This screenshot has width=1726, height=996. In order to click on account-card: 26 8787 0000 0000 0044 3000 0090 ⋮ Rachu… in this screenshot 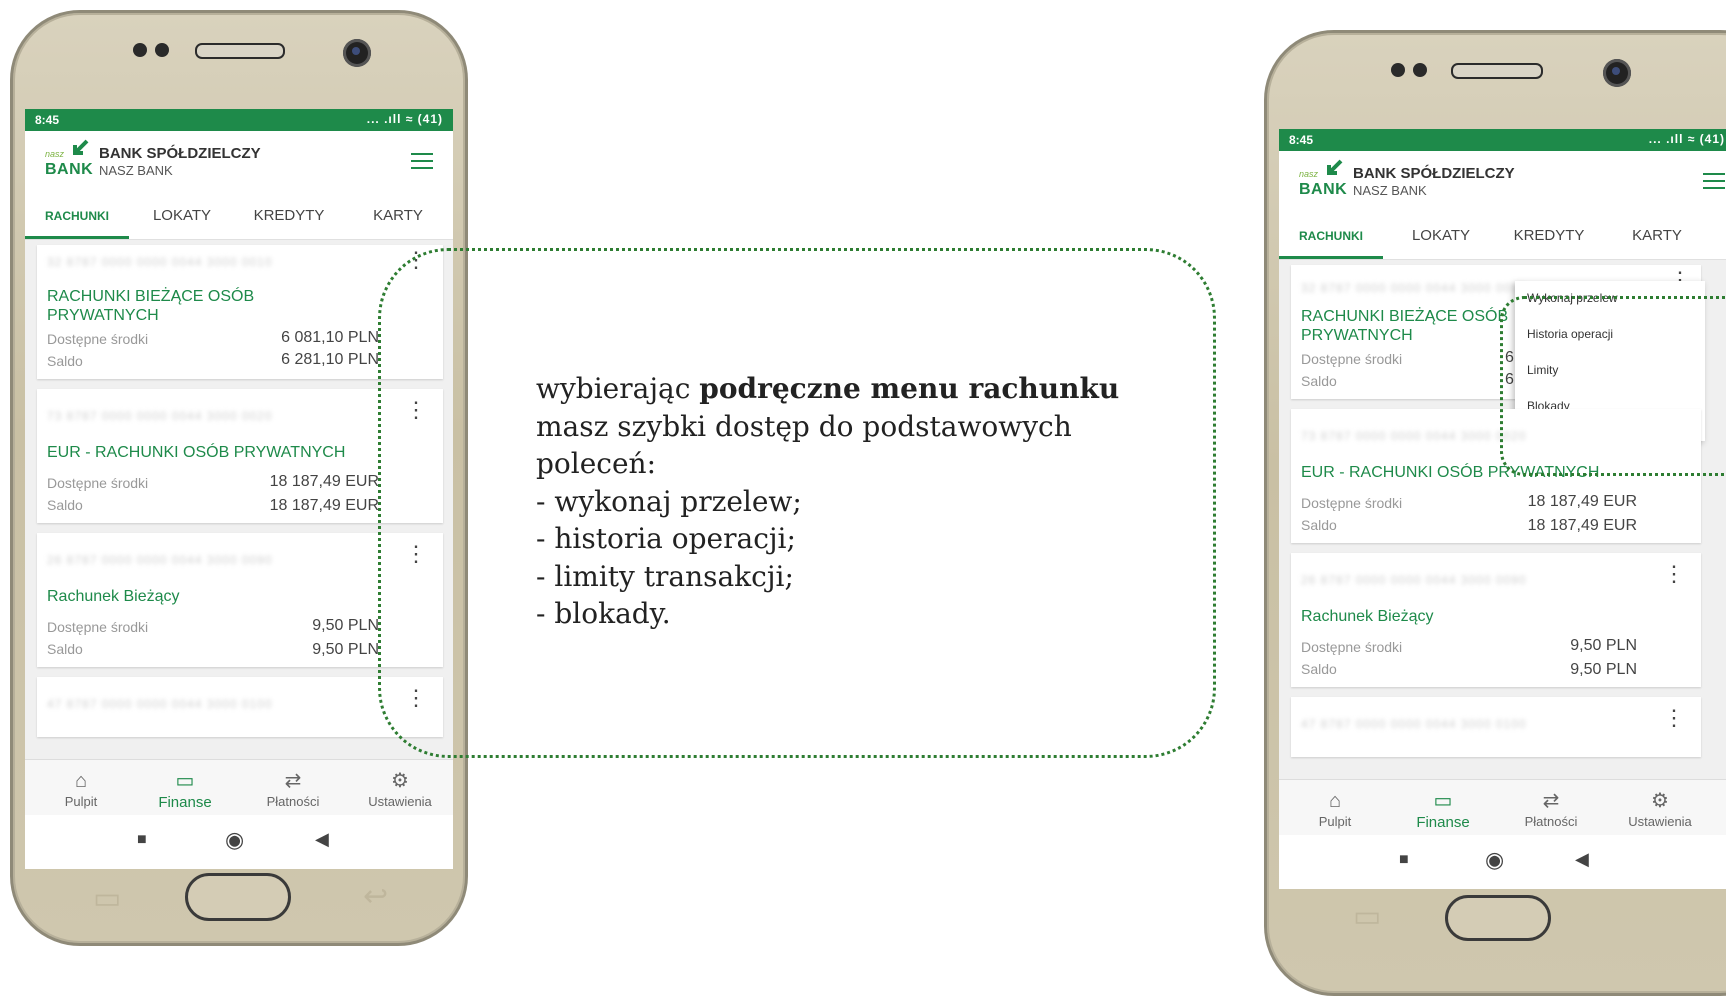, I will do `click(1496, 620)`.